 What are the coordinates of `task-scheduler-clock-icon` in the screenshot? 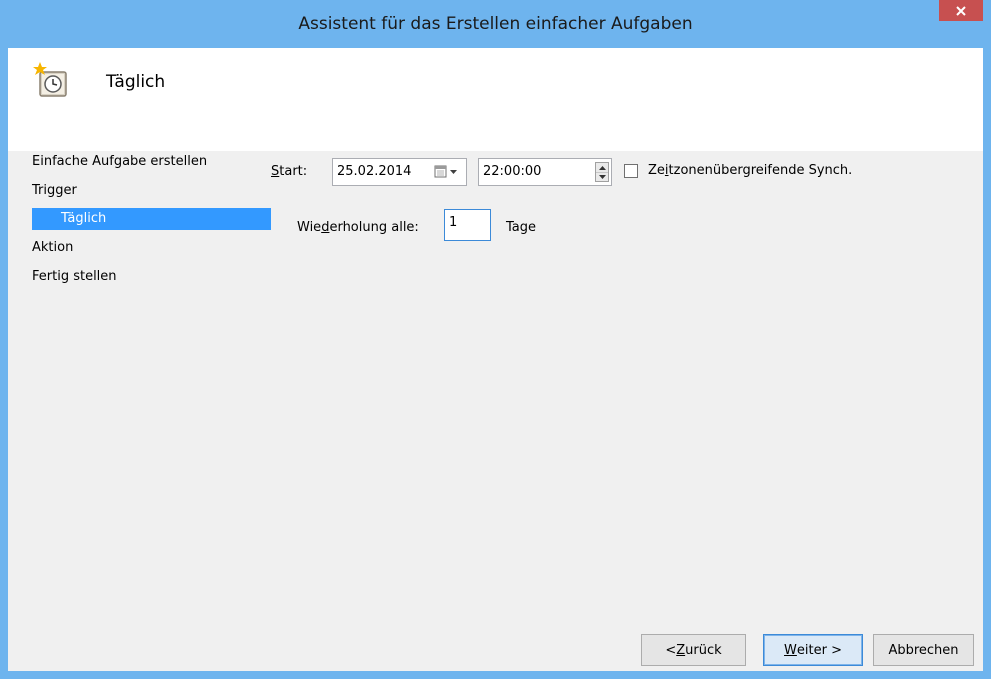 It's located at (50, 79).